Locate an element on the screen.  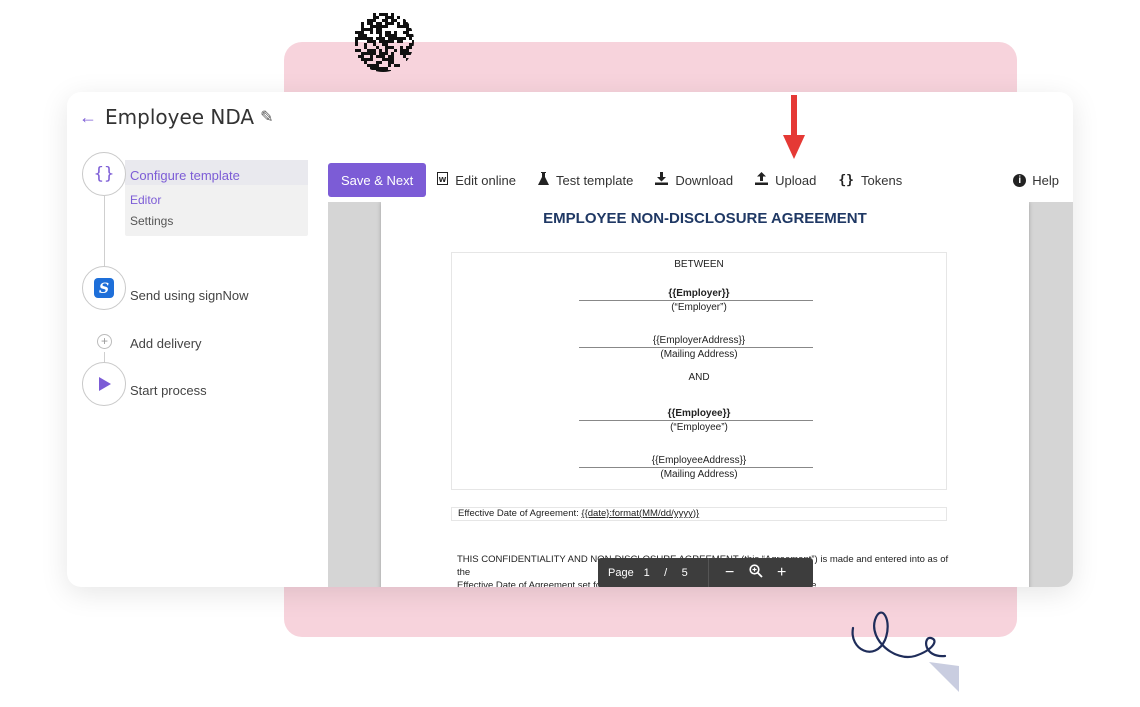
upload-button: Upload is located at coordinates (785, 180).